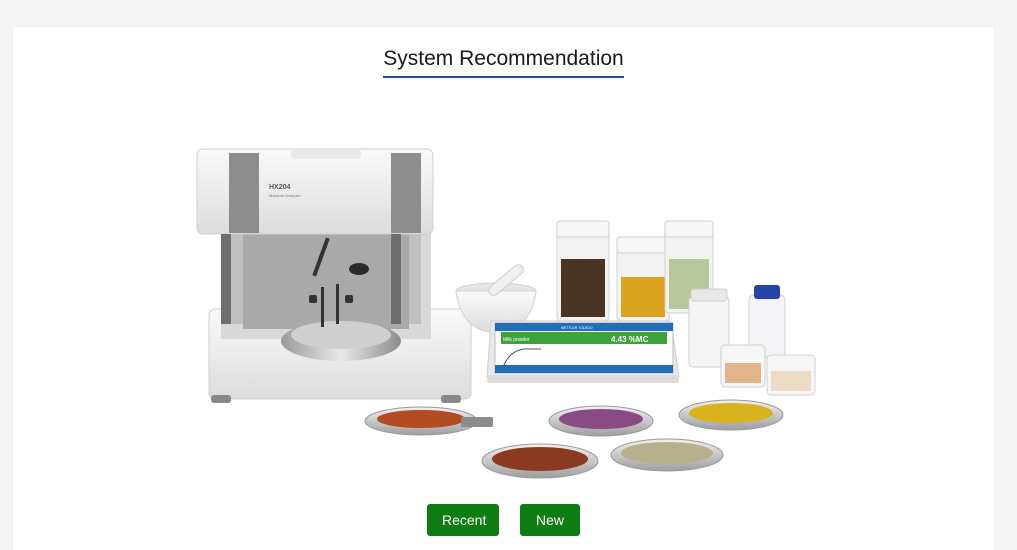 The image size is (1017, 550). Describe the element at coordinates (334, 275) in the screenshot. I see `moisture-analyzer: HX204 Moisture Analyzer` at that location.